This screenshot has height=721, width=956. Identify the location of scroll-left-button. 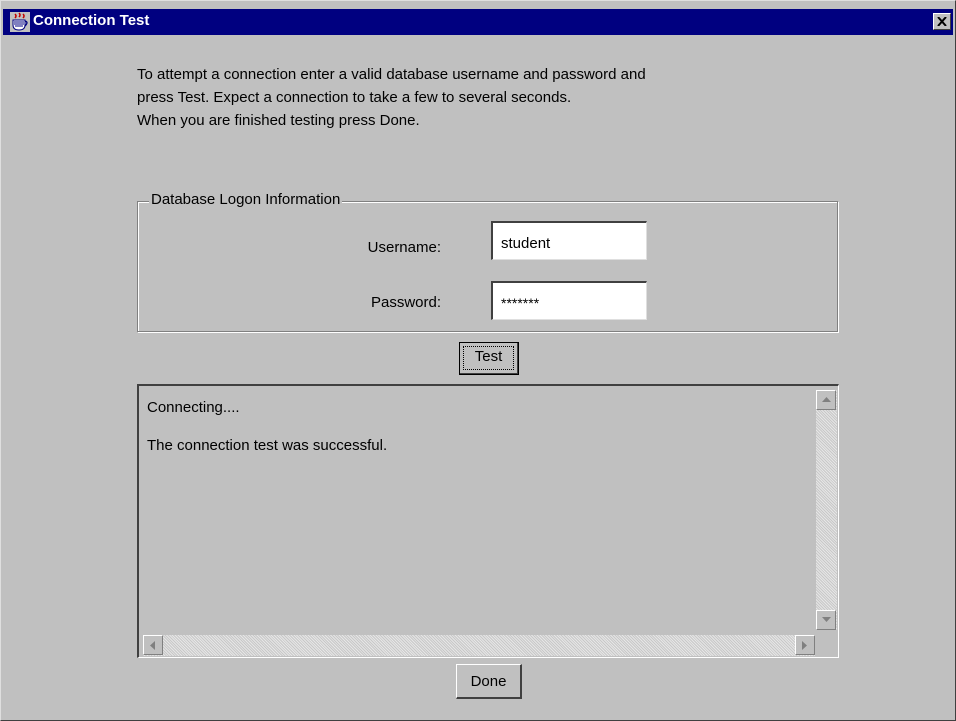
(153, 645).